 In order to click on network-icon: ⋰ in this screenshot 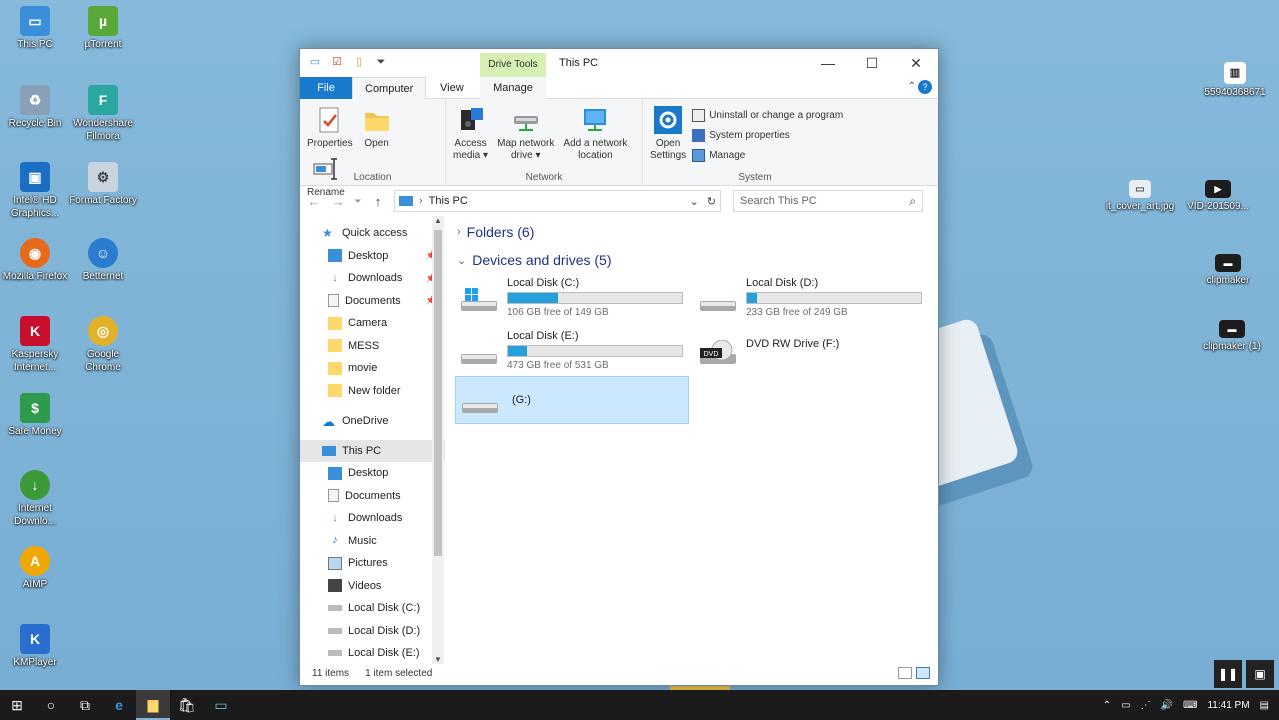, I will do `click(1146, 705)`.